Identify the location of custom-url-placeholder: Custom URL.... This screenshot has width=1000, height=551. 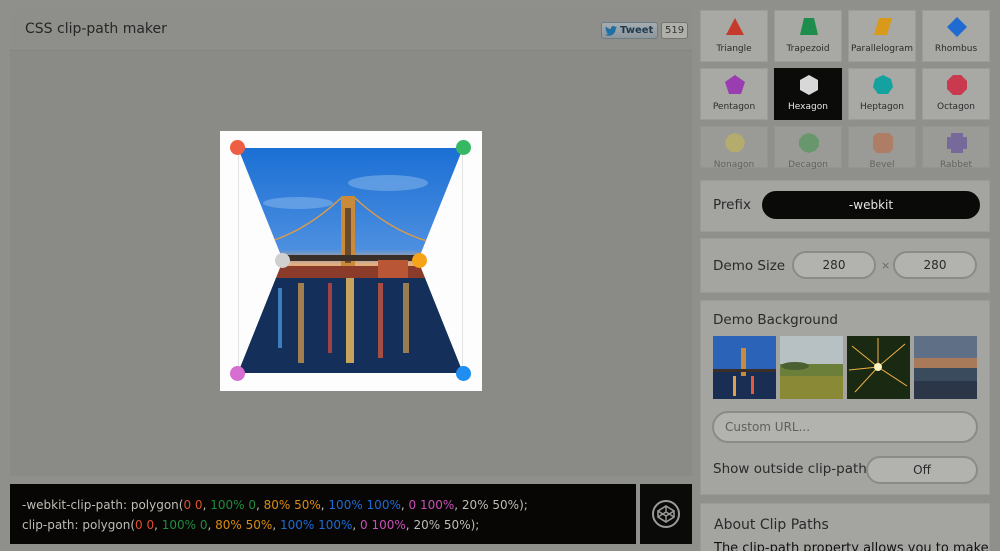
(768, 427).